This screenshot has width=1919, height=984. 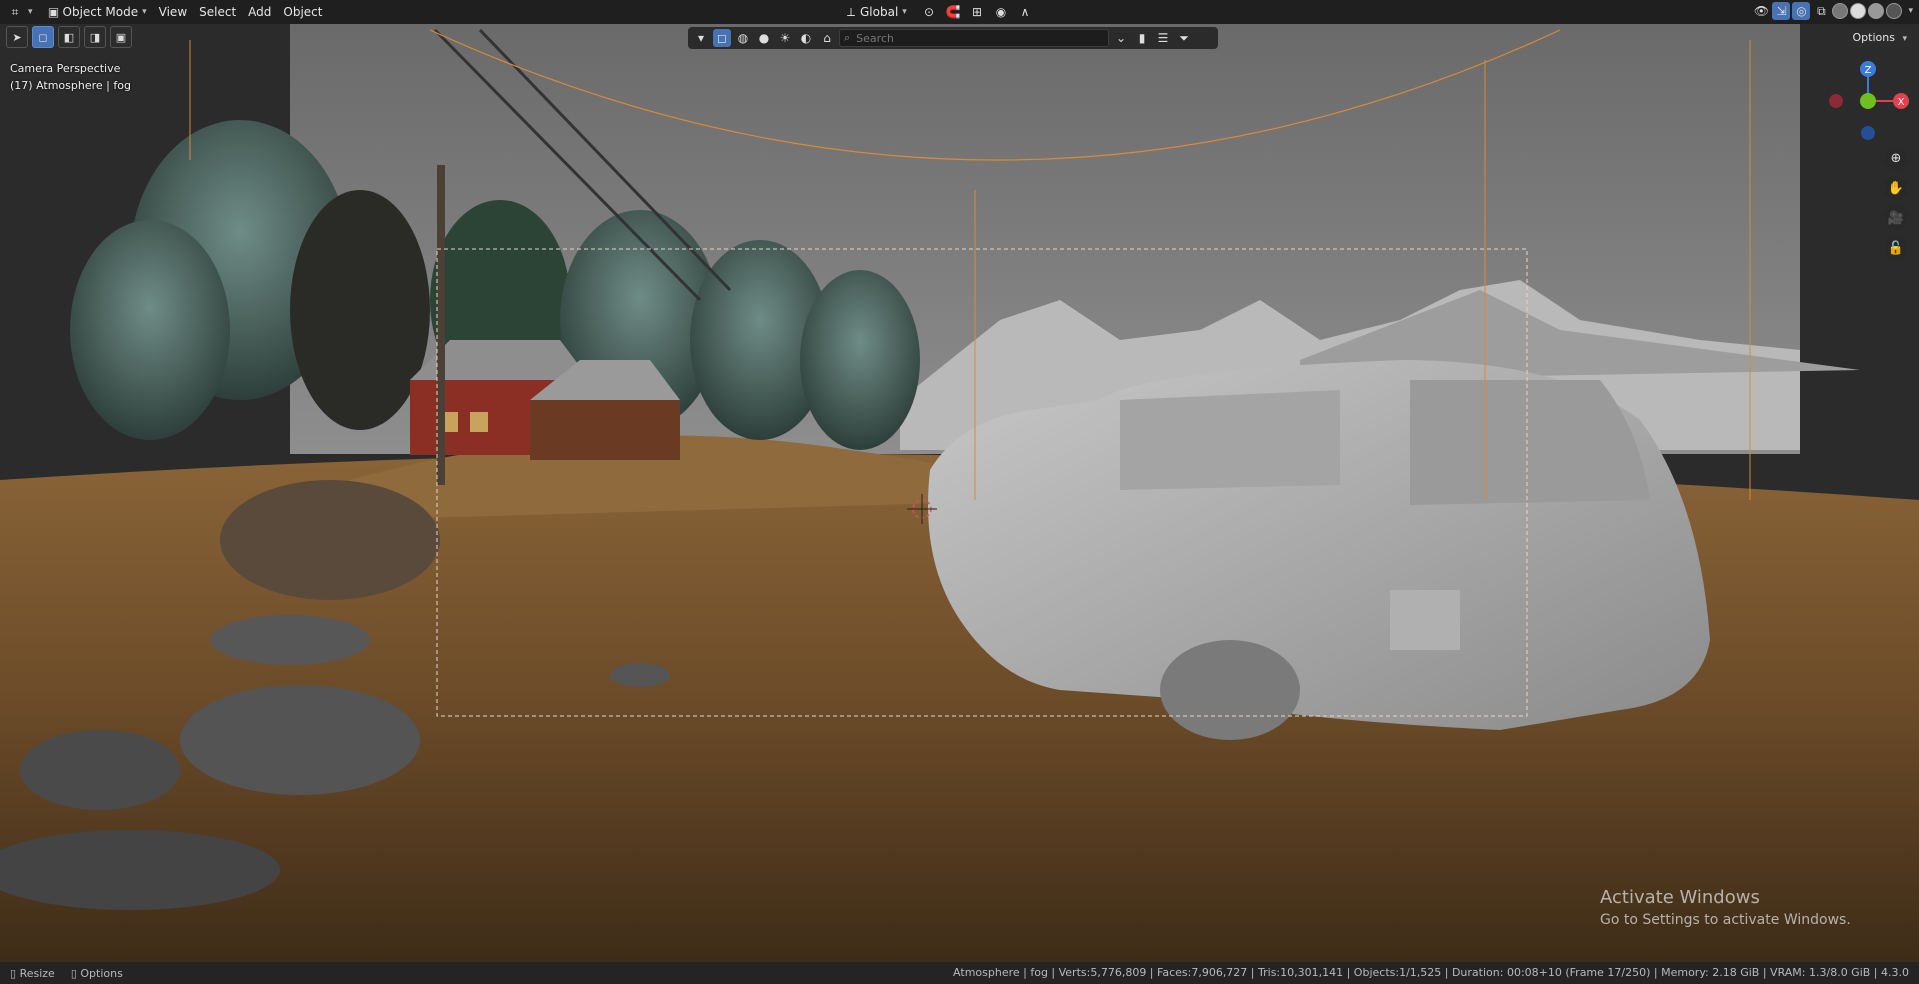 What do you see at coordinates (953, 12) in the screenshot?
I see `snap-icon: 🧲` at bounding box center [953, 12].